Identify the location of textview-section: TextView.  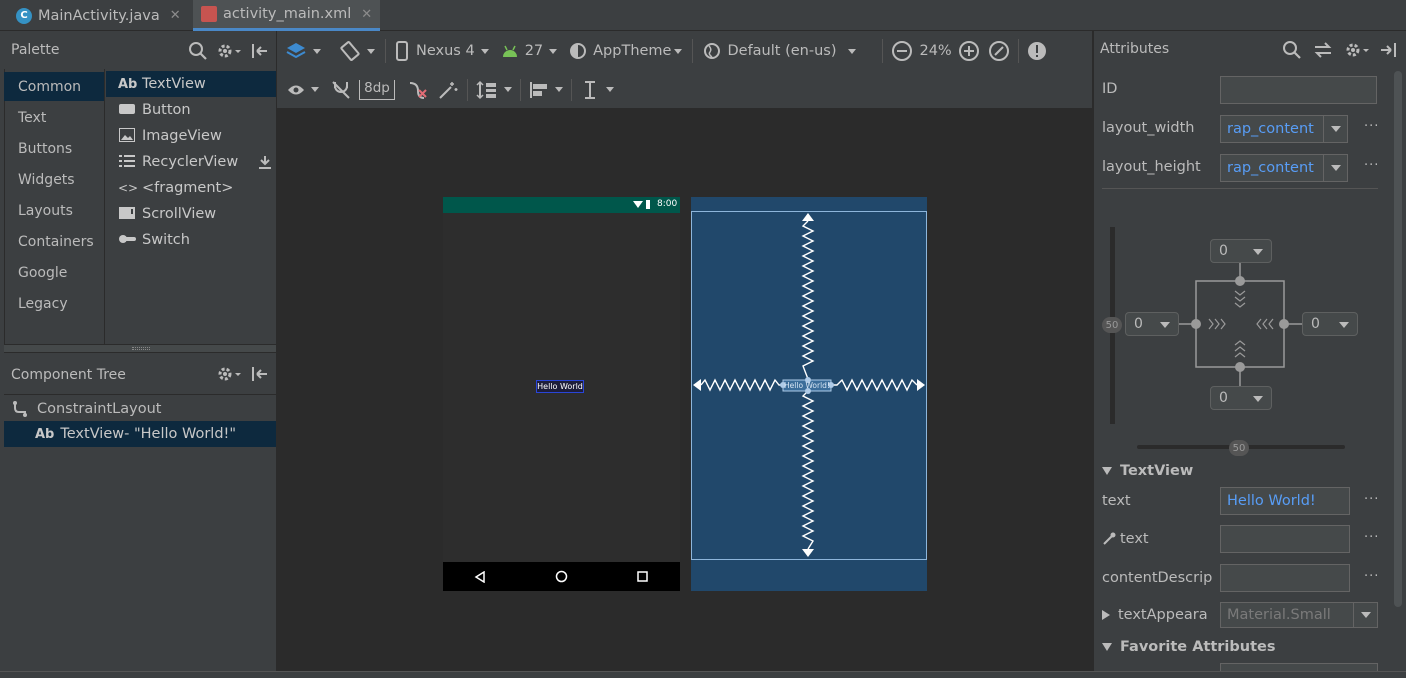
(1147, 471).